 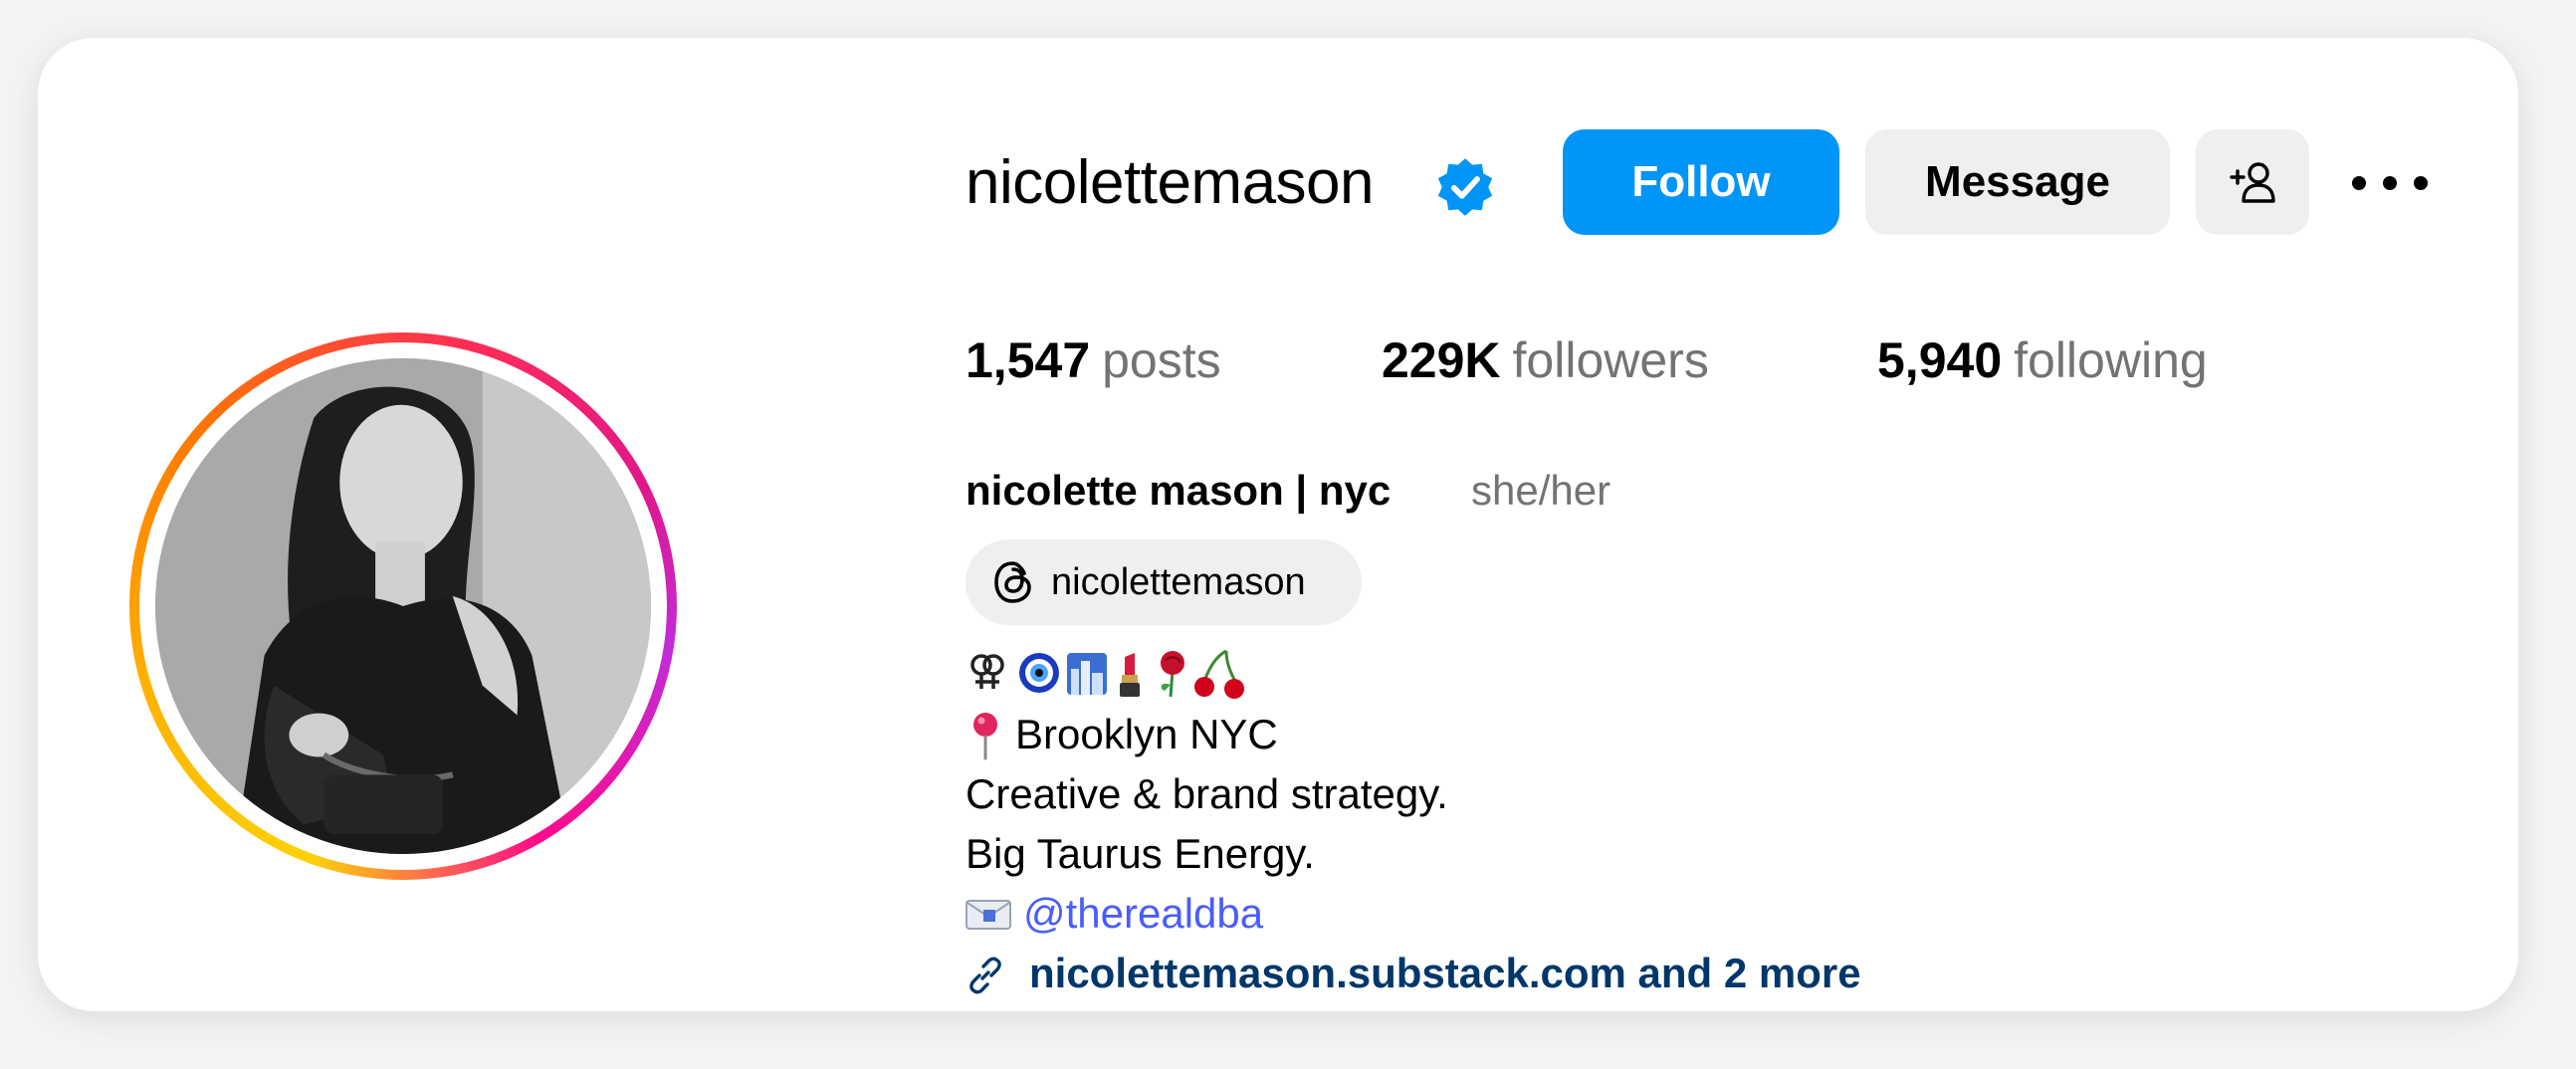 I want to click on posts-stat: 1,547 posts, so click(x=1093, y=360).